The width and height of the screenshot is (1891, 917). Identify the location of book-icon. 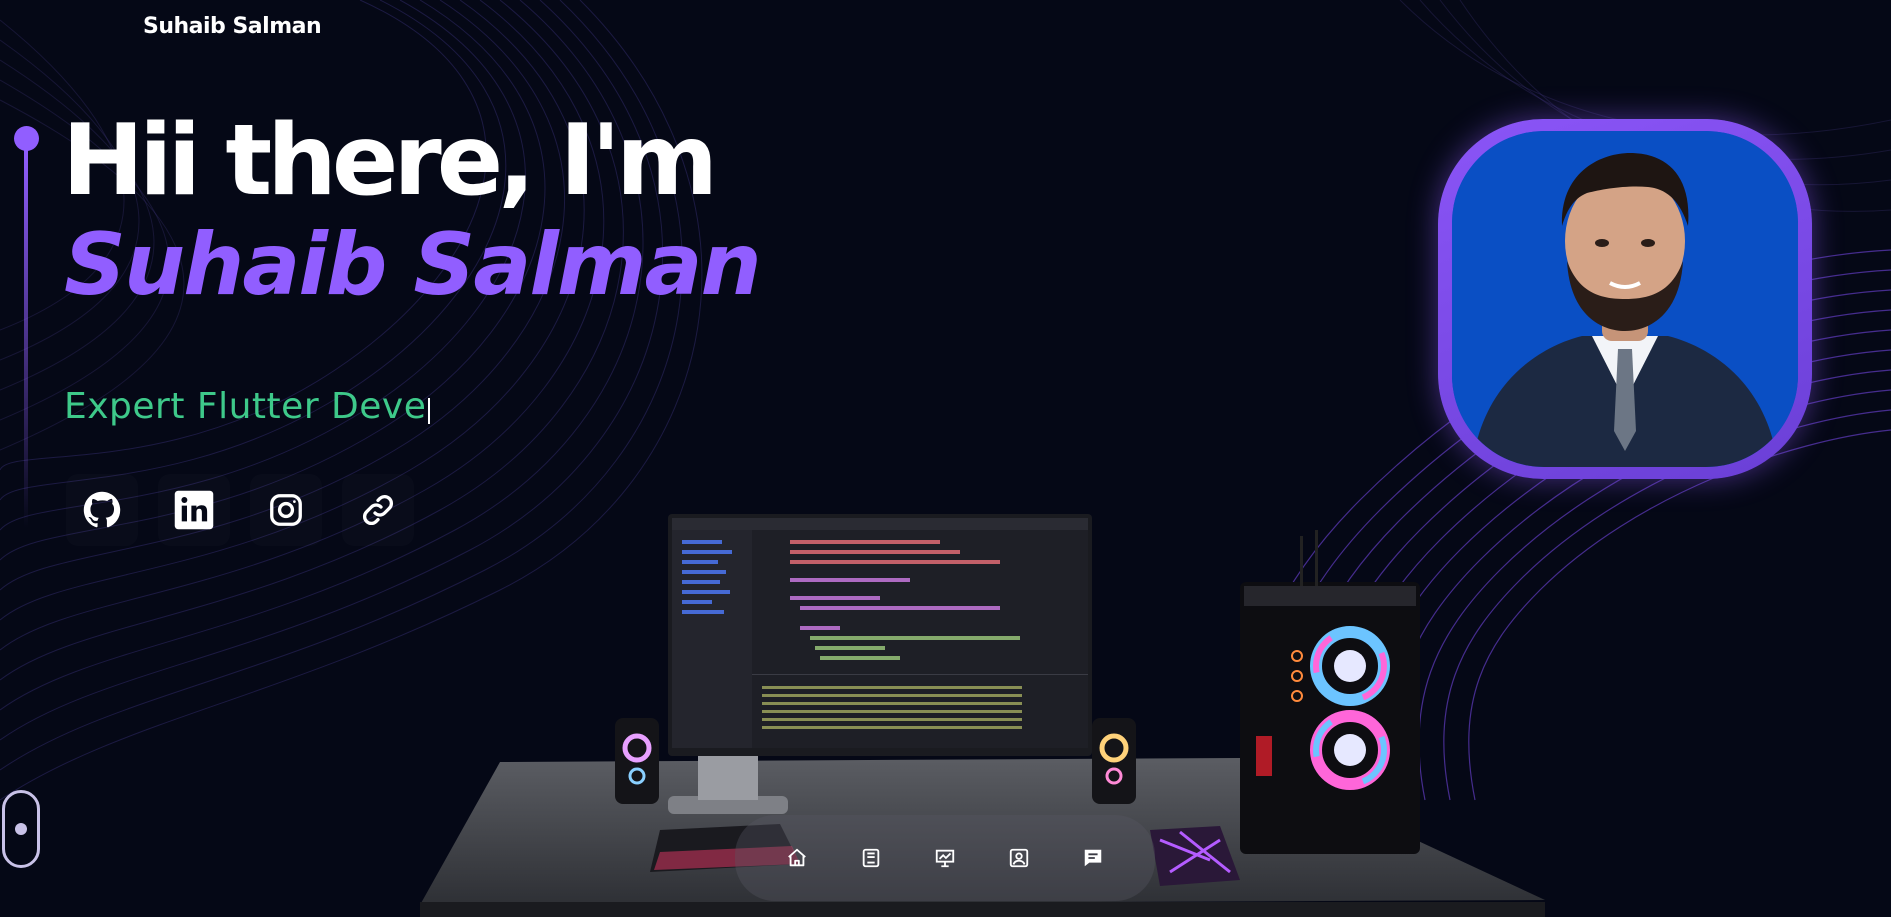
(871, 858).